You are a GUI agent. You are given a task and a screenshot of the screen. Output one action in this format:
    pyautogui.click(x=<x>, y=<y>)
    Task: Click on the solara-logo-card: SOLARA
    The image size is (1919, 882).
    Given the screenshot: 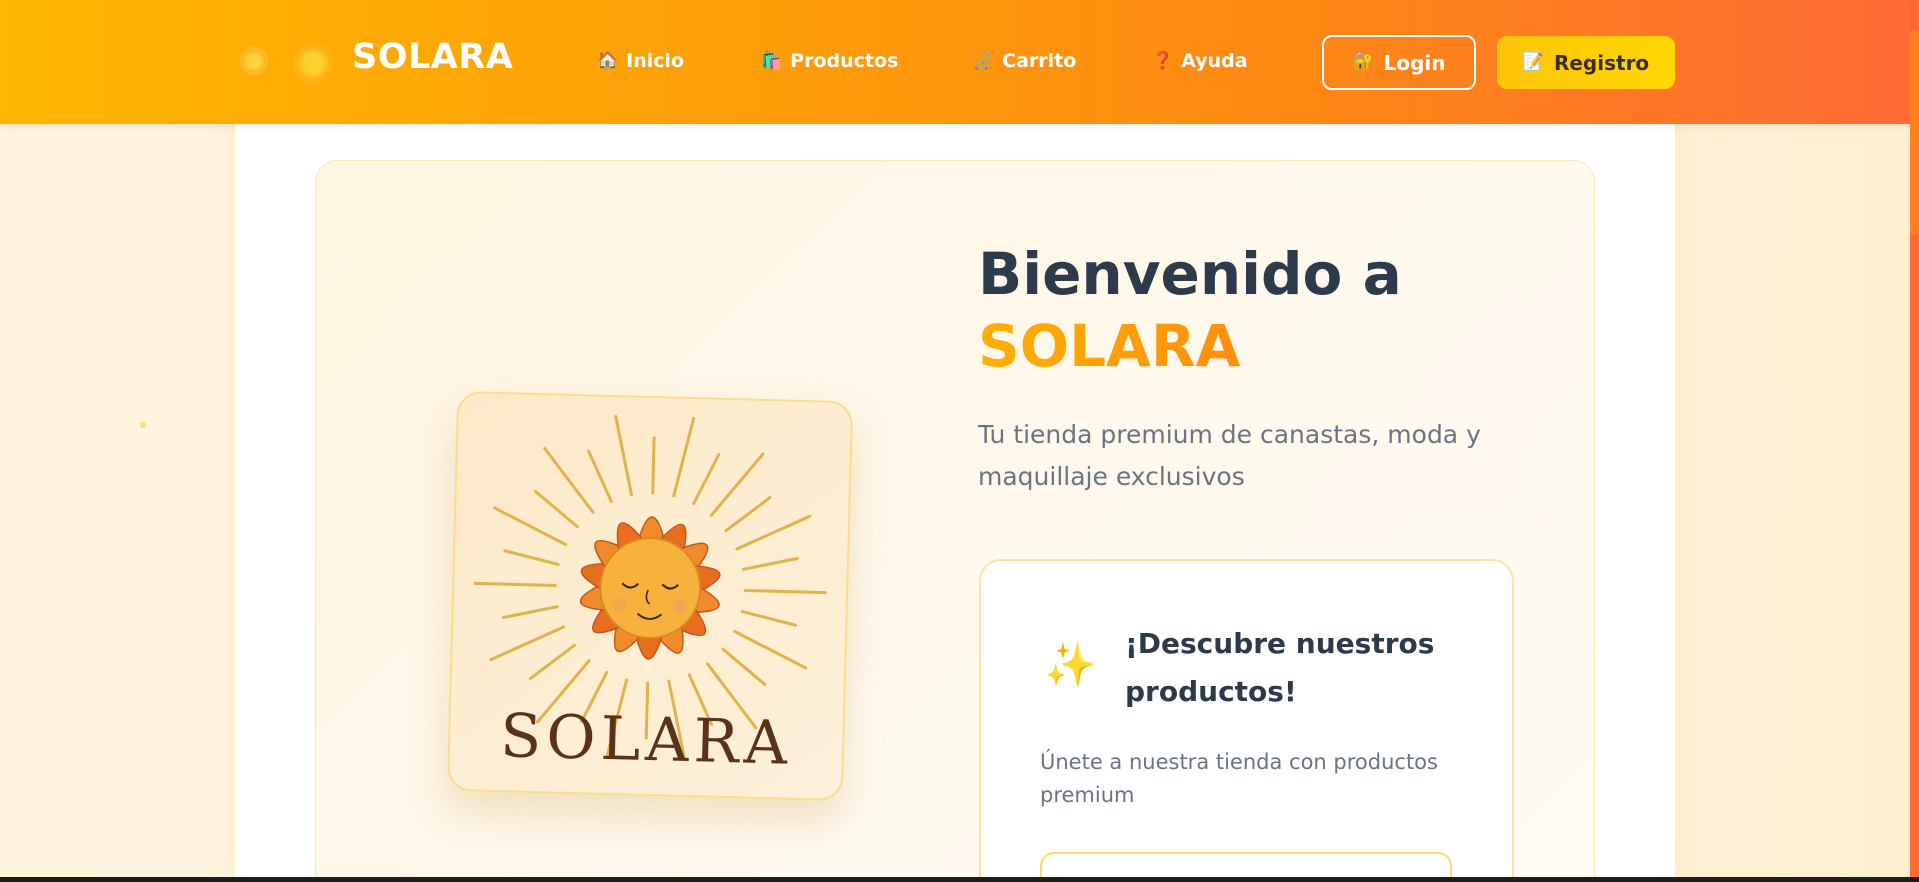 What is the action you would take?
    pyautogui.click(x=650, y=596)
    